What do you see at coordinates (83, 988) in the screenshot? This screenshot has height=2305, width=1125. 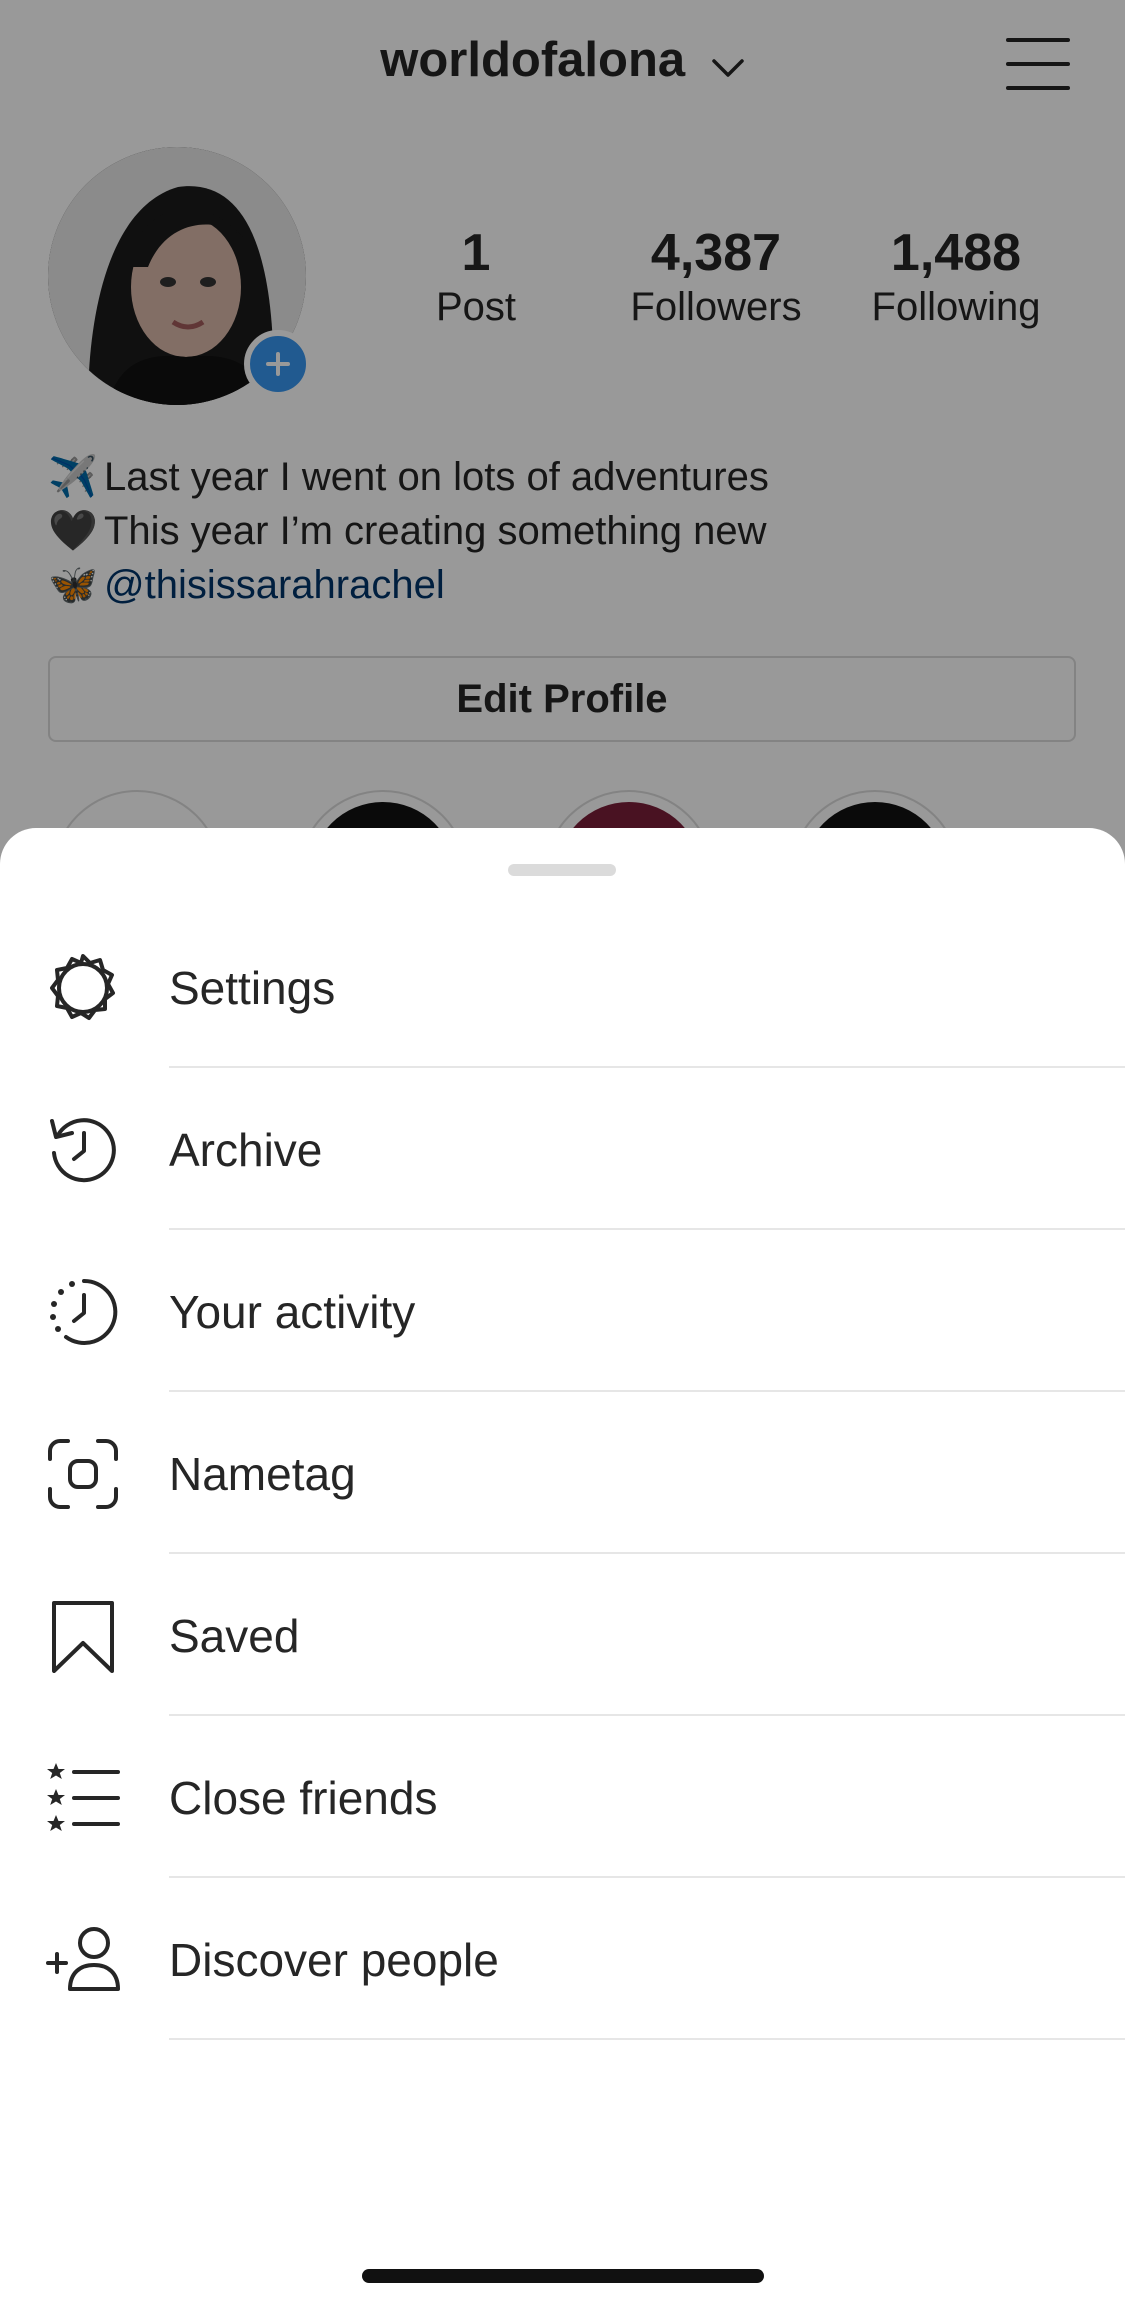 I see `settings-icon` at bounding box center [83, 988].